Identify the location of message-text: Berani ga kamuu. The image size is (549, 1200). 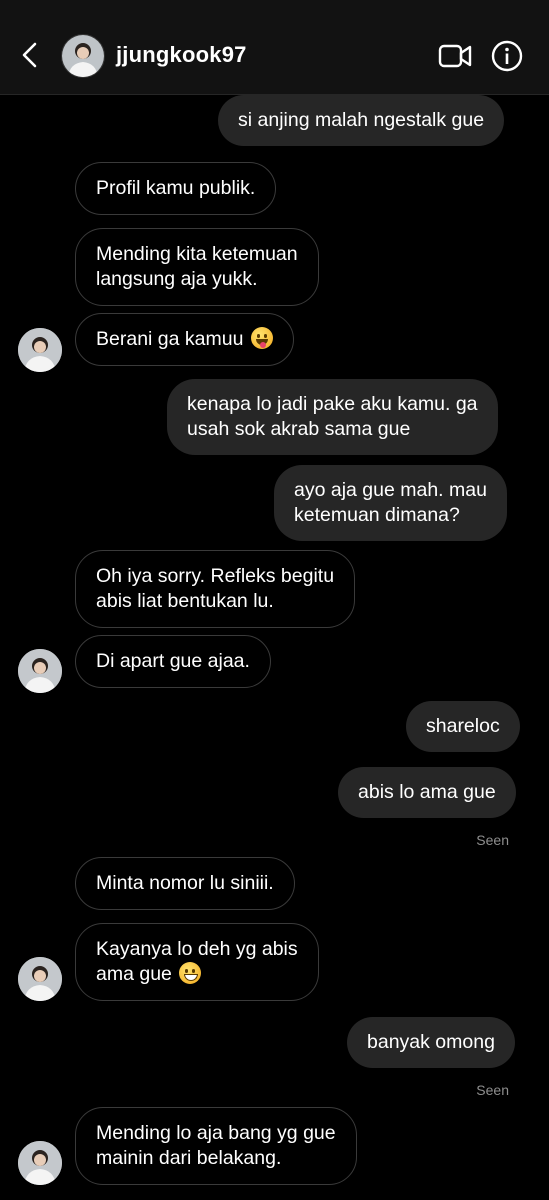
(170, 339).